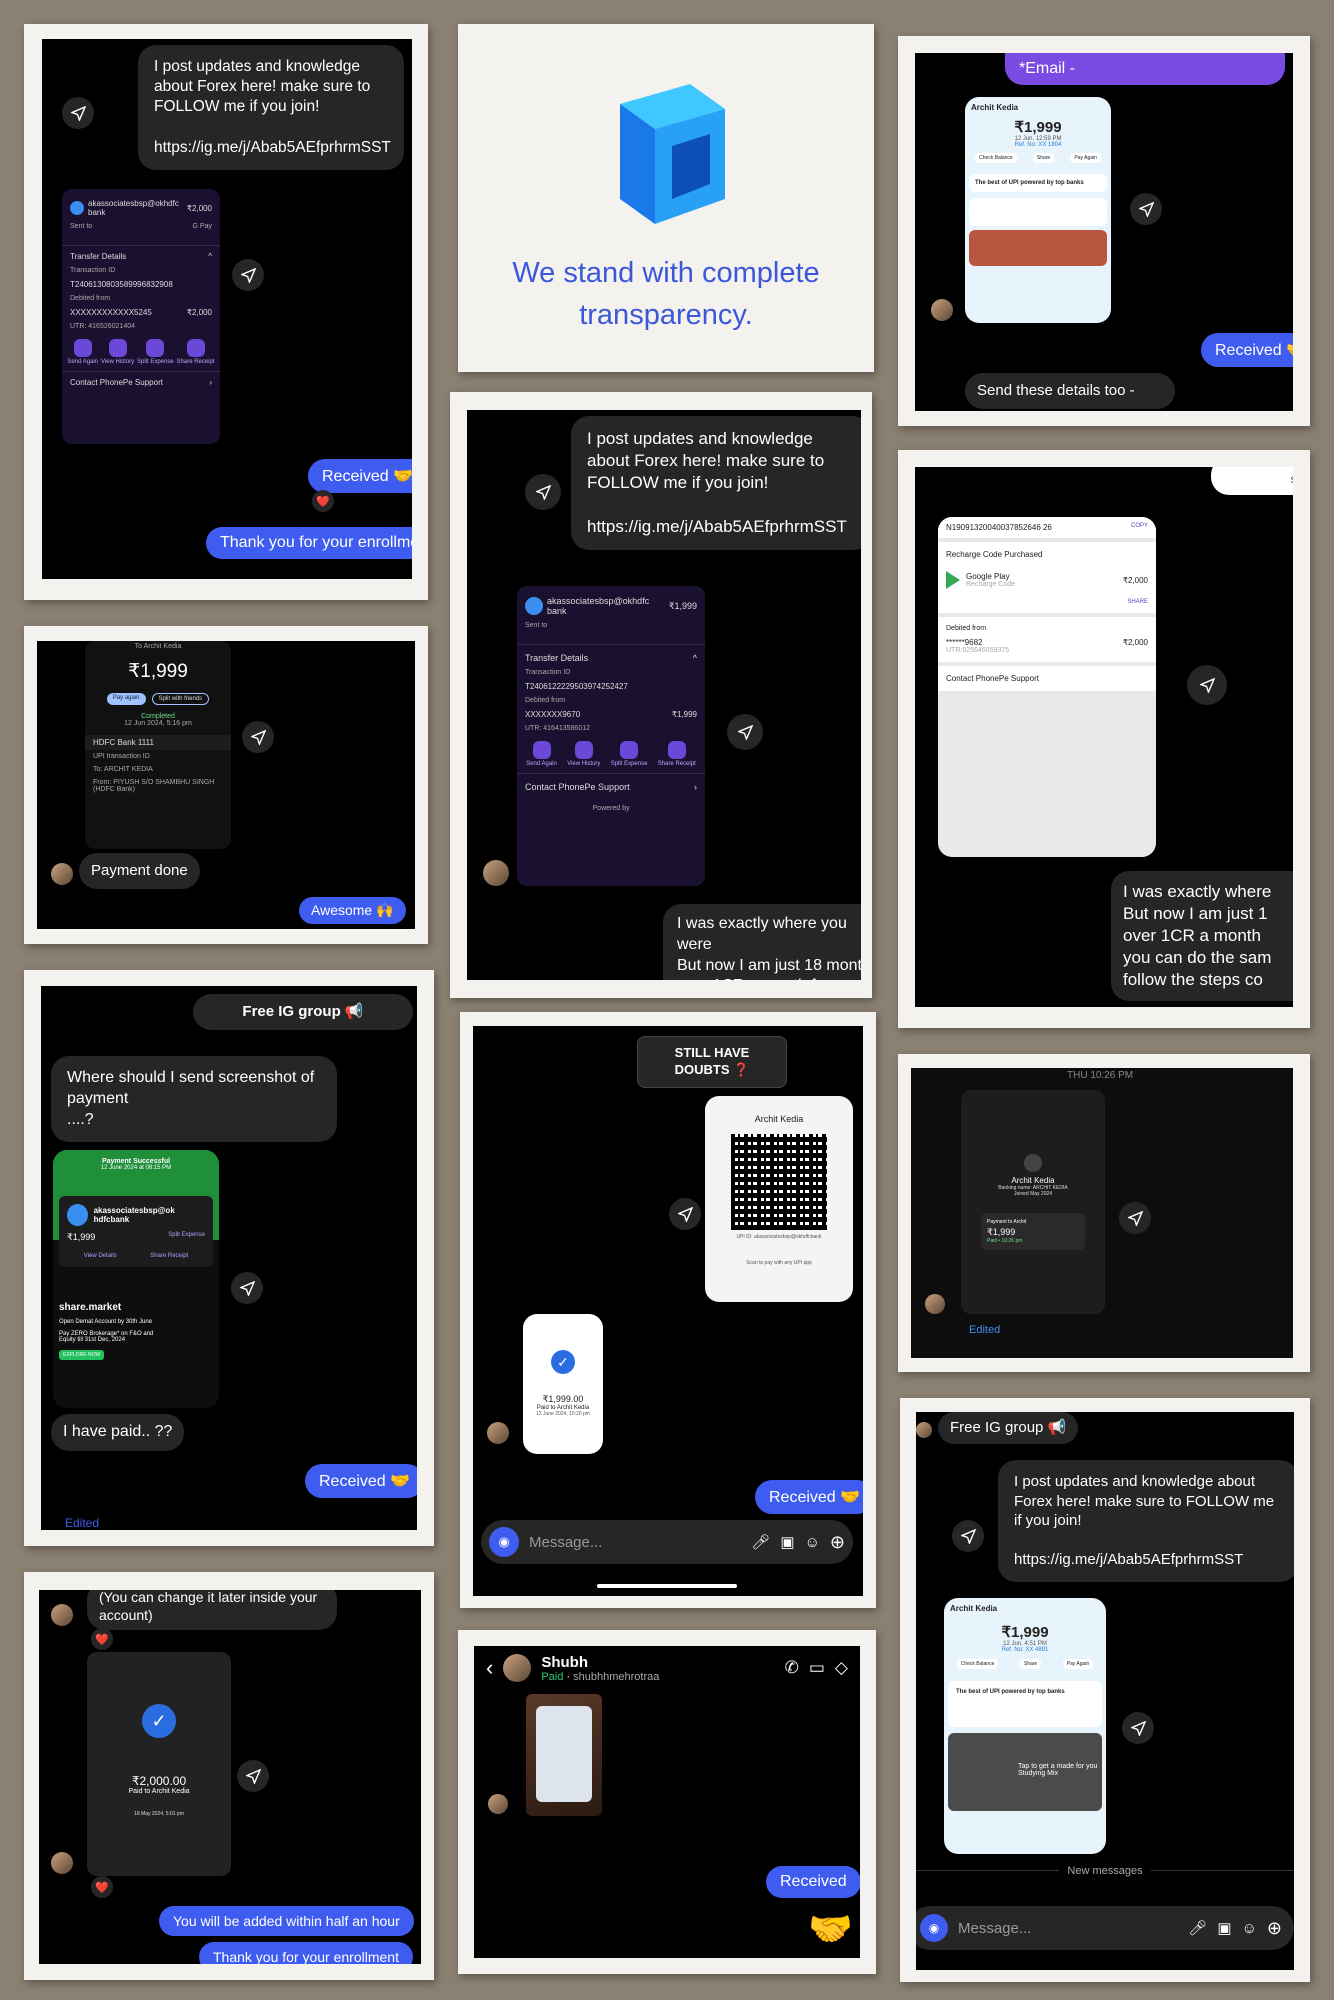 This screenshot has width=1334, height=2000. What do you see at coordinates (118, 1432) in the screenshot?
I see `paid-message: I have paid.. ??` at bounding box center [118, 1432].